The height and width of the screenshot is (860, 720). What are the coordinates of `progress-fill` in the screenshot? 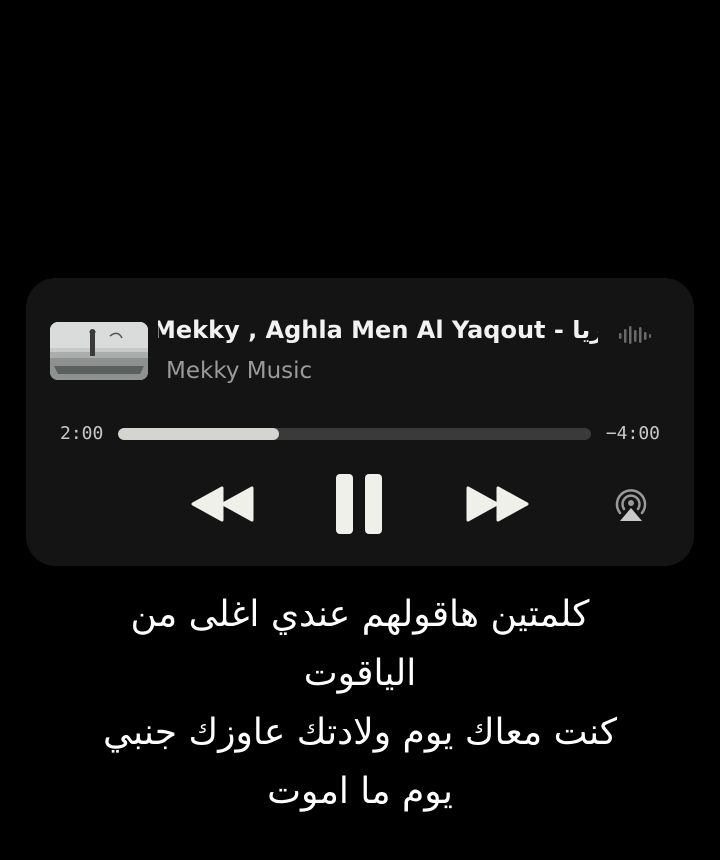 It's located at (198, 434).